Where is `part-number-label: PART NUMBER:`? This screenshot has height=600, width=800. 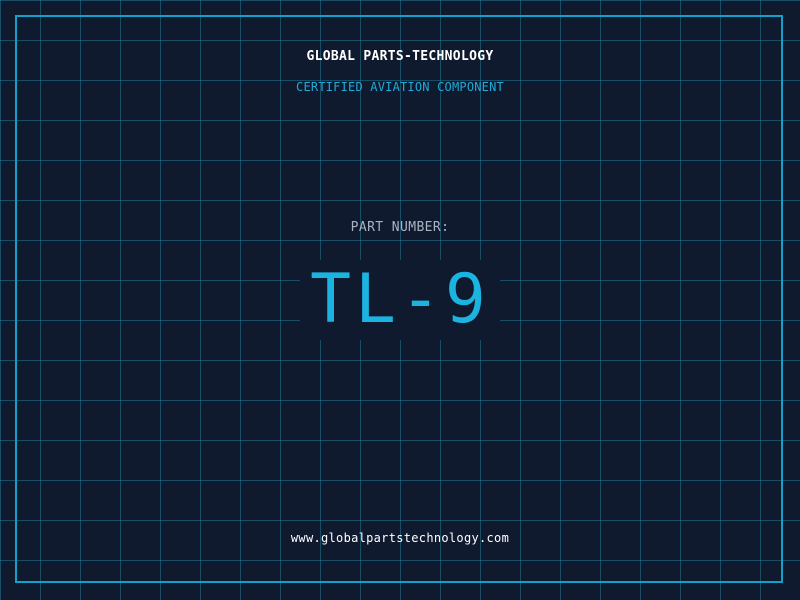 part-number-label: PART NUMBER: is located at coordinates (400, 227).